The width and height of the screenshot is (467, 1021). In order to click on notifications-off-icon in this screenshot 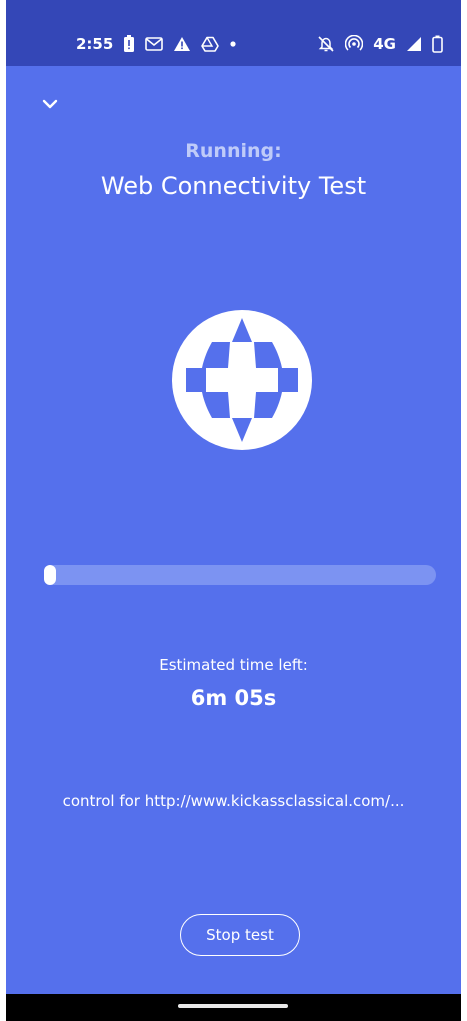, I will do `click(326, 44)`.